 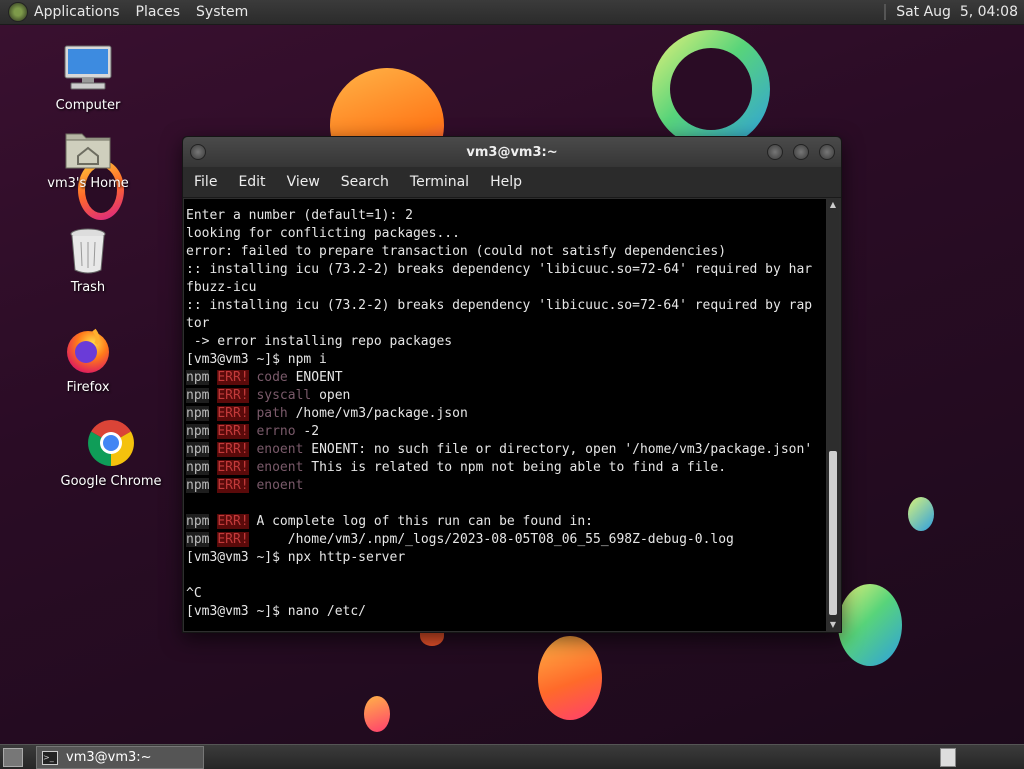 I want to click on clock: Sat Aug 5, 04:08, so click(x=957, y=12).